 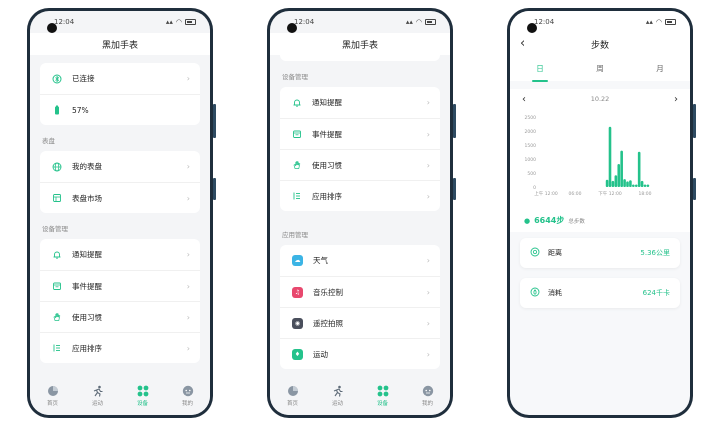 I want to click on hand-icon, so click(x=57, y=317).